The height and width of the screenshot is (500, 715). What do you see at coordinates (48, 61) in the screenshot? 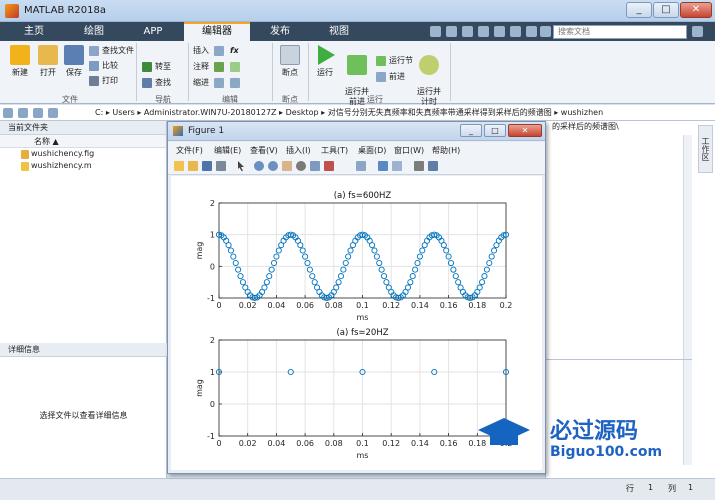
I see `open-button: 打开` at bounding box center [48, 61].